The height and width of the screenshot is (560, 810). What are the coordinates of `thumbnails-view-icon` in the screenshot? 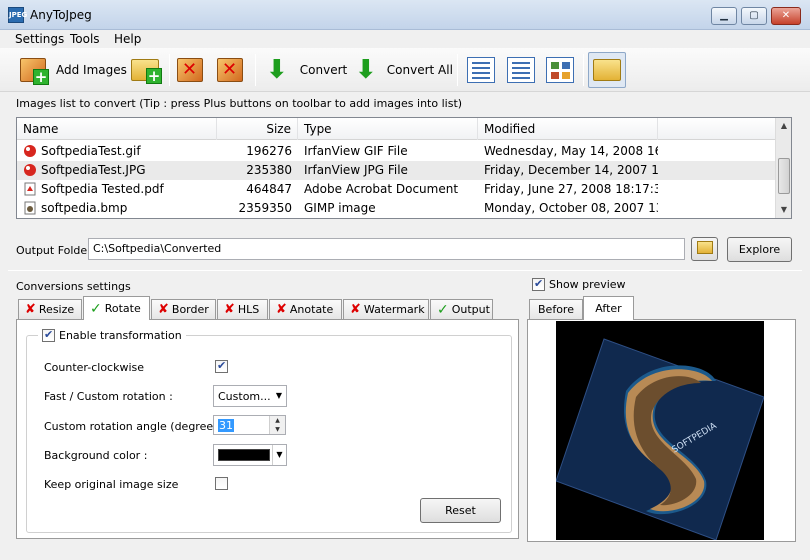 It's located at (560, 70).